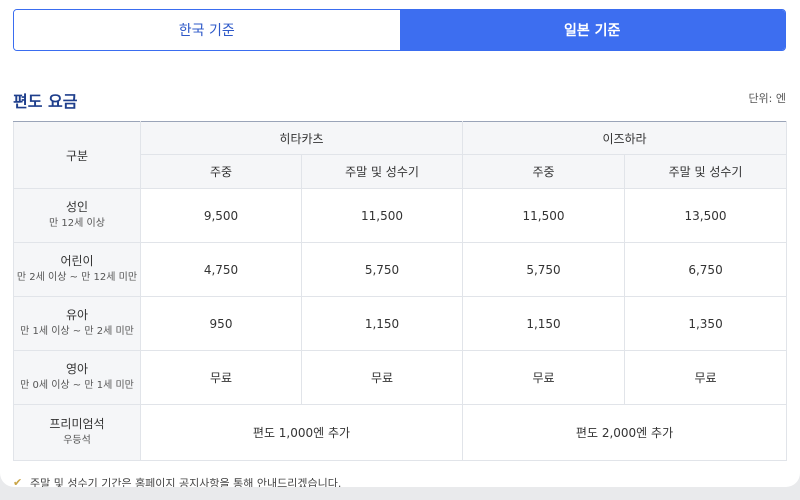 The width and height of the screenshot is (800, 500). I want to click on table-row: 성인 만 12세 이상 9,500 11,500 11,500 13,500, so click(400, 215).